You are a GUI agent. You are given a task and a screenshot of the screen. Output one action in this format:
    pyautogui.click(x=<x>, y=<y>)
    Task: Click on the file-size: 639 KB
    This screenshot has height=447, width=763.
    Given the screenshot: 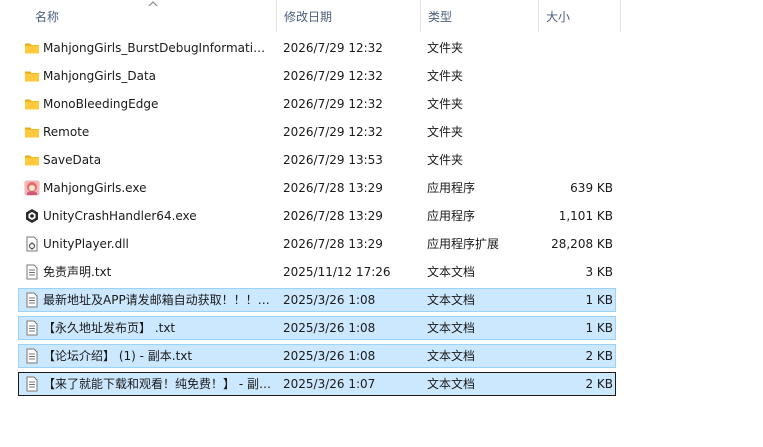 What is the action you would take?
    pyautogui.click(x=591, y=188)
    